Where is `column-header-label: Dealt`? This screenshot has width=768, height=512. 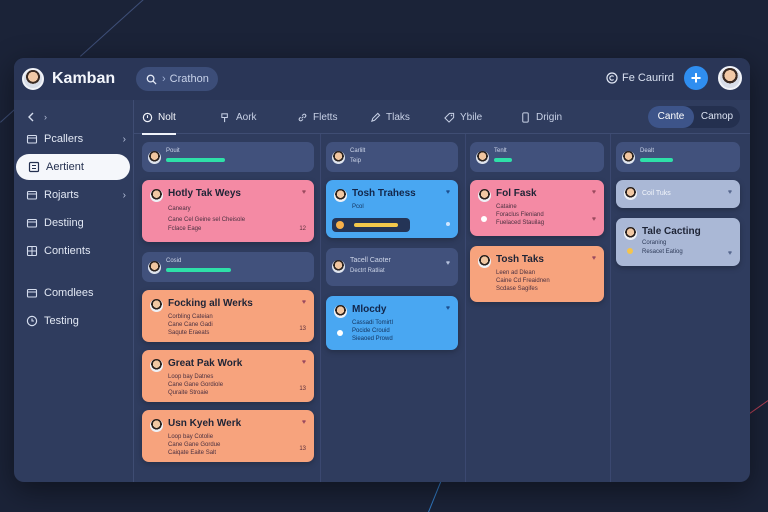
column-header-label: Dealt is located at coordinates (647, 151).